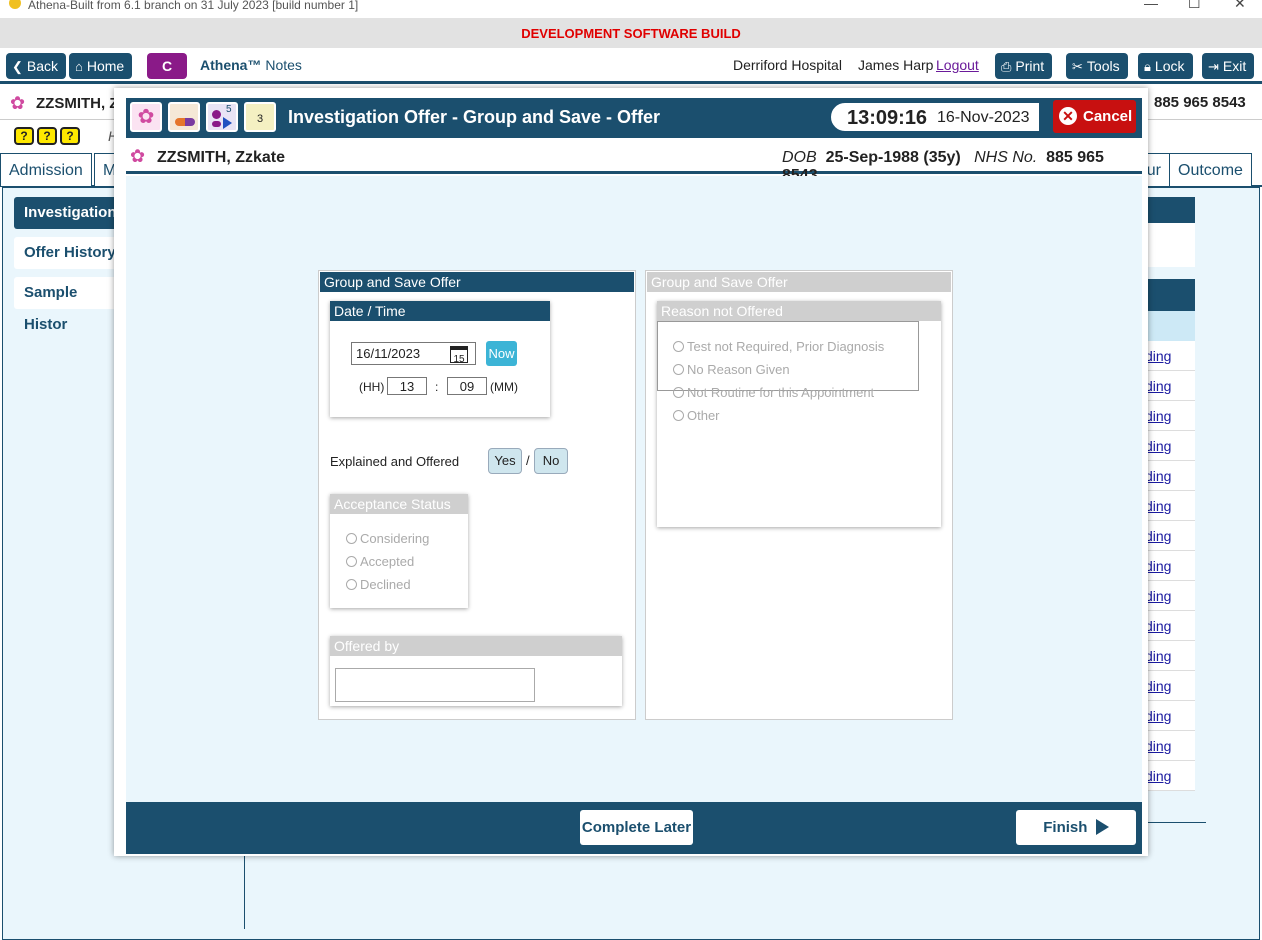  Describe the element at coordinates (167, 66) in the screenshot. I see `c-button: C` at that location.